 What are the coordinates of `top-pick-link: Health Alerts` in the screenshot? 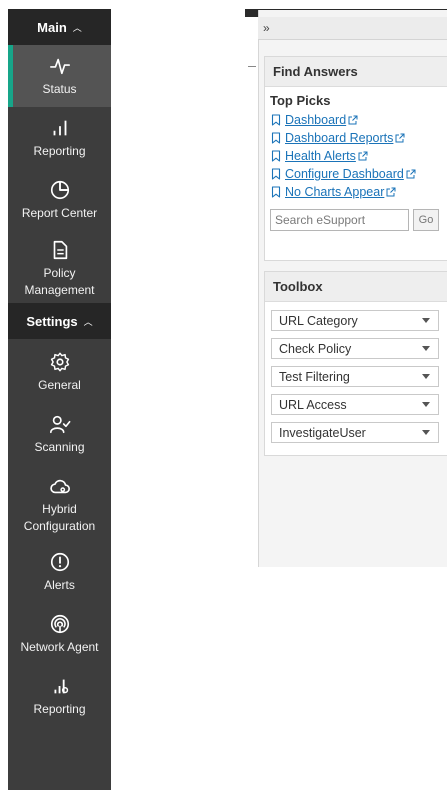 It's located at (358, 156).